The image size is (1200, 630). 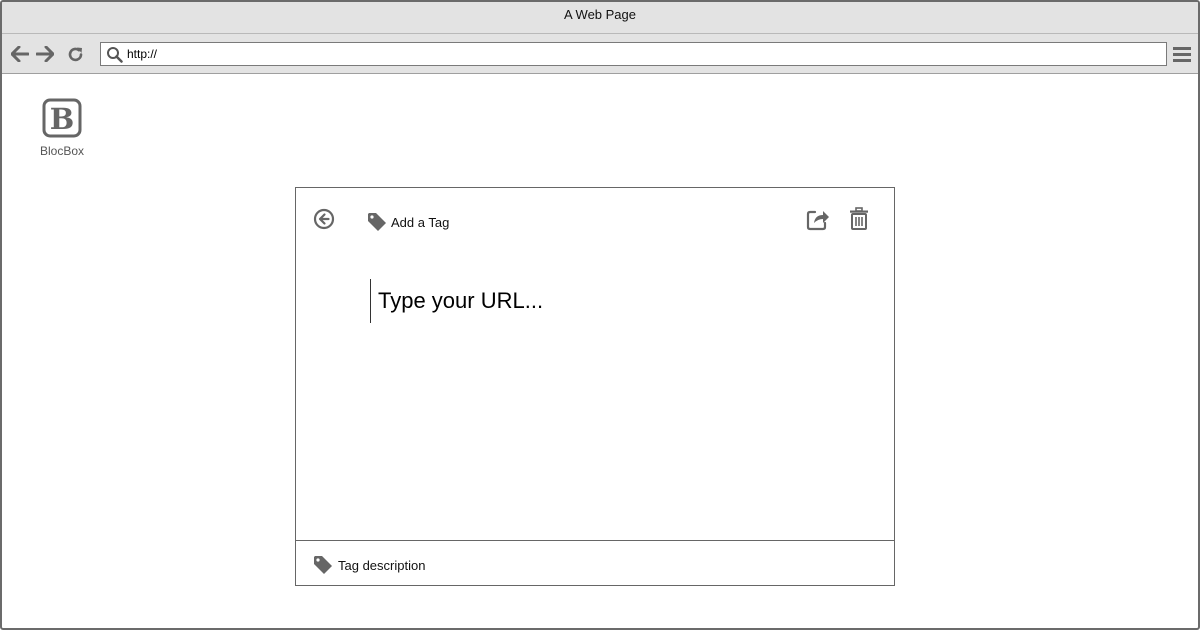 I want to click on logo-letter: B, so click(x=62, y=119).